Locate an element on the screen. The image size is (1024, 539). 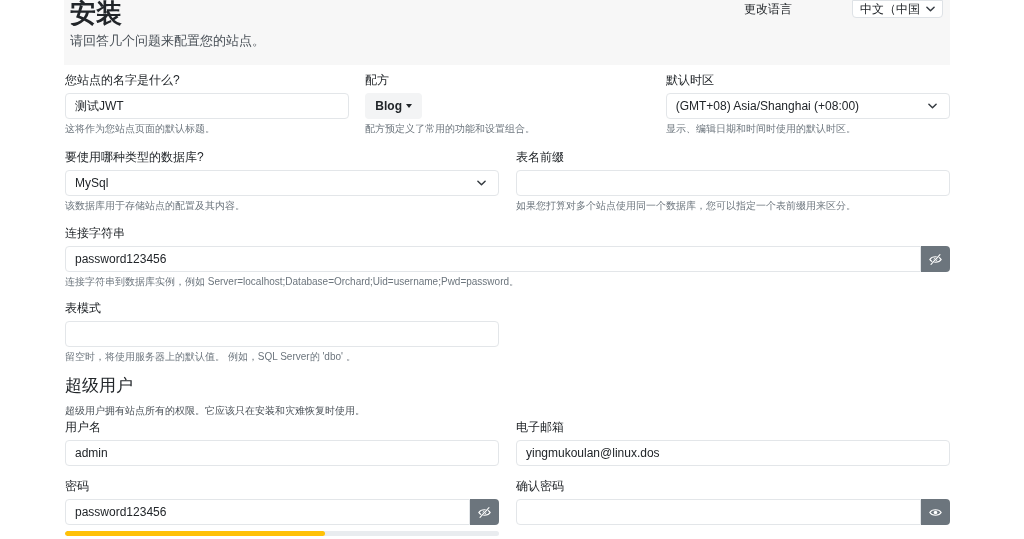
field-label: 默认时区 is located at coordinates (690, 80).